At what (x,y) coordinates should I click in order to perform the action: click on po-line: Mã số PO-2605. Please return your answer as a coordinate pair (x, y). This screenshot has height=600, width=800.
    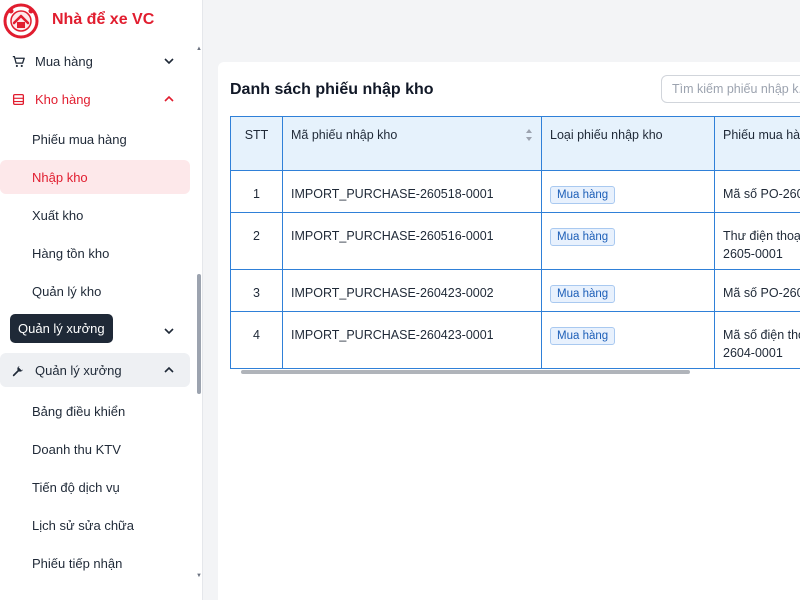
    Looking at the image, I should click on (761, 194).